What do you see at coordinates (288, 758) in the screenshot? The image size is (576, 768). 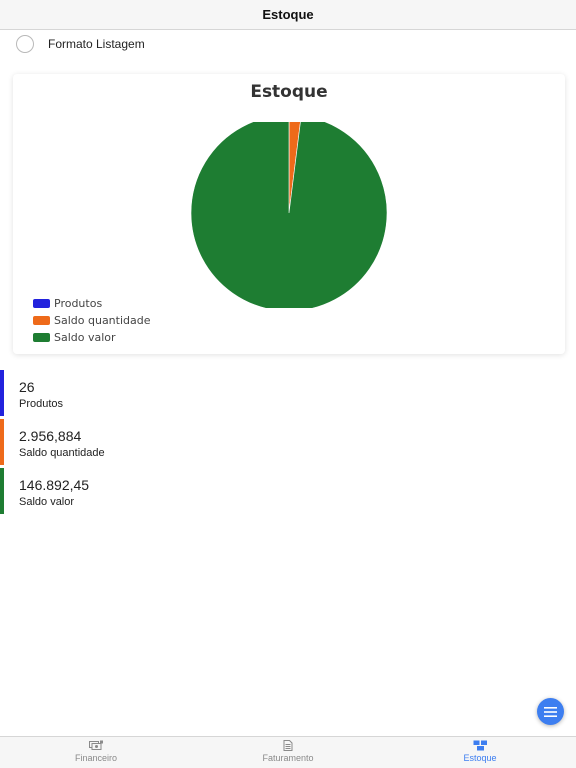 I see `tab-label: Faturamento` at bounding box center [288, 758].